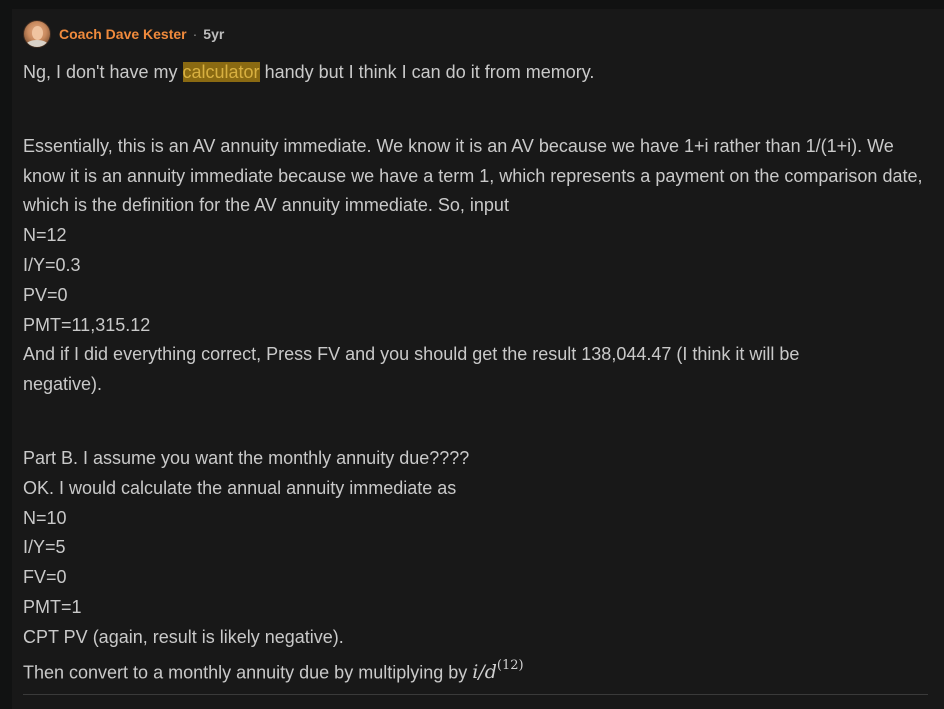  I want to click on input-line: PMT=11,315.12, so click(87, 324).